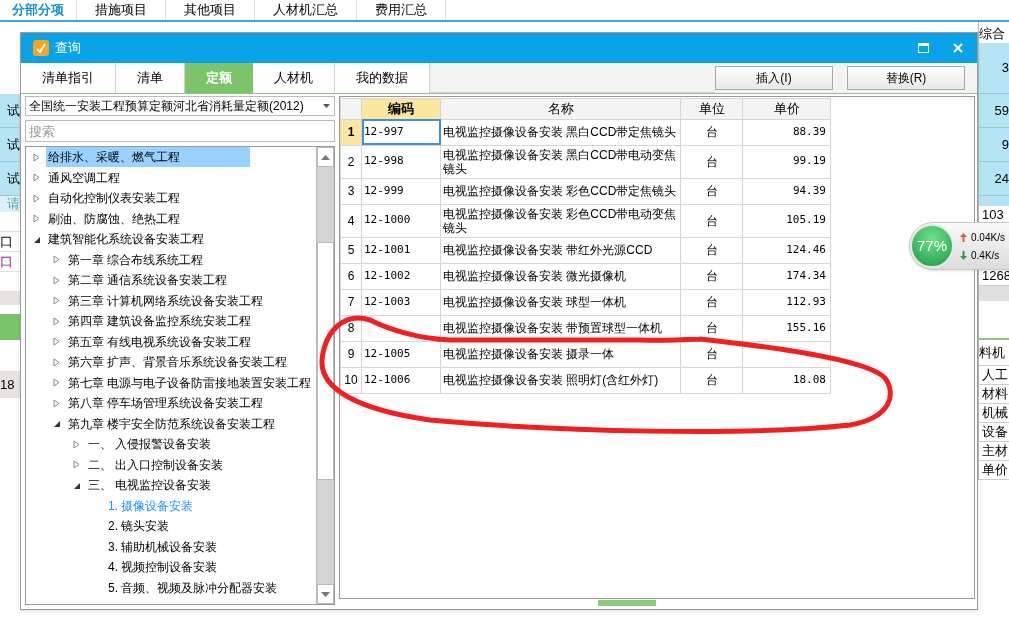 The width and height of the screenshot is (1009, 633). I want to click on column-header: 单位, so click(711, 108).